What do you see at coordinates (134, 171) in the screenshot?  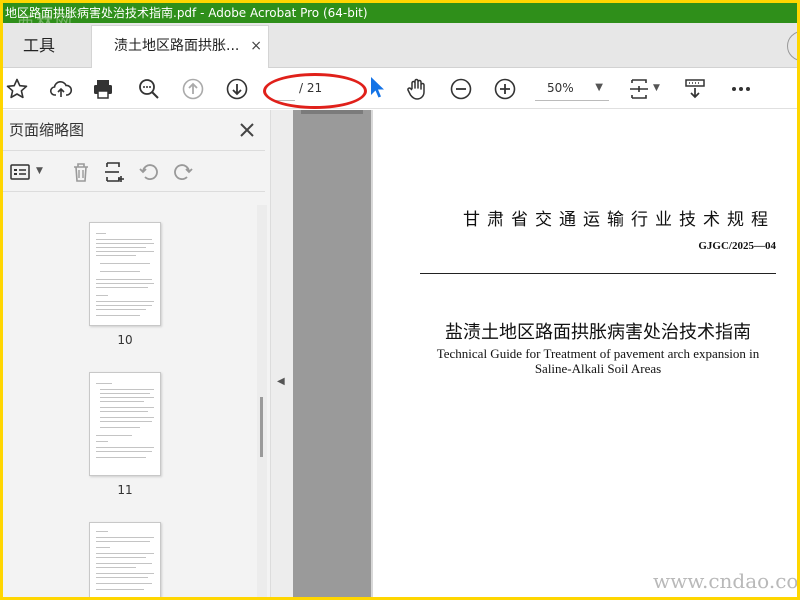 I see `panel-toolbar: ▼` at bounding box center [134, 171].